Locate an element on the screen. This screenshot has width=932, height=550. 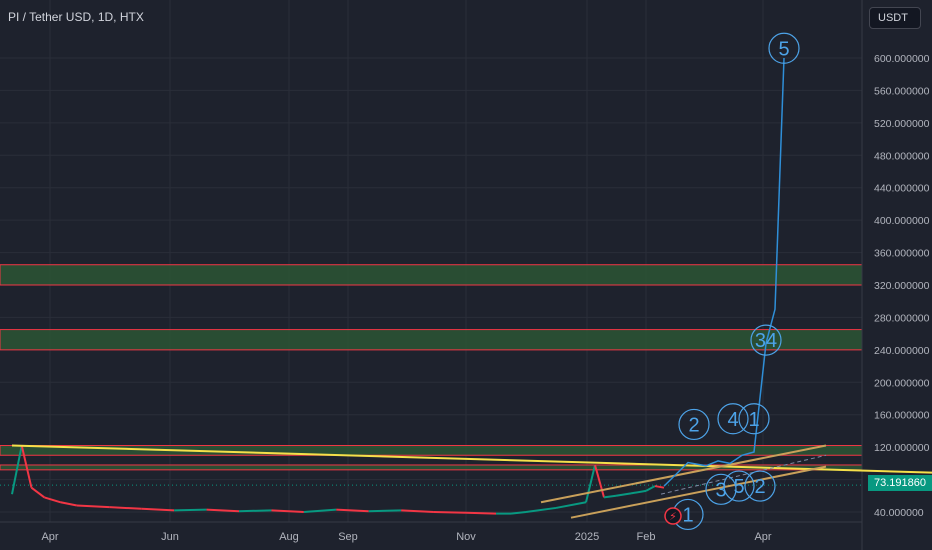
price-axis-label: 440.000000 is located at coordinates (902, 189).